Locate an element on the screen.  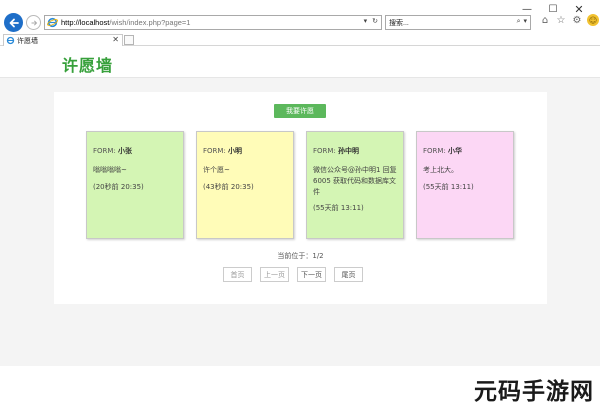
arrow-left-icon is located at coordinates (14, 22).